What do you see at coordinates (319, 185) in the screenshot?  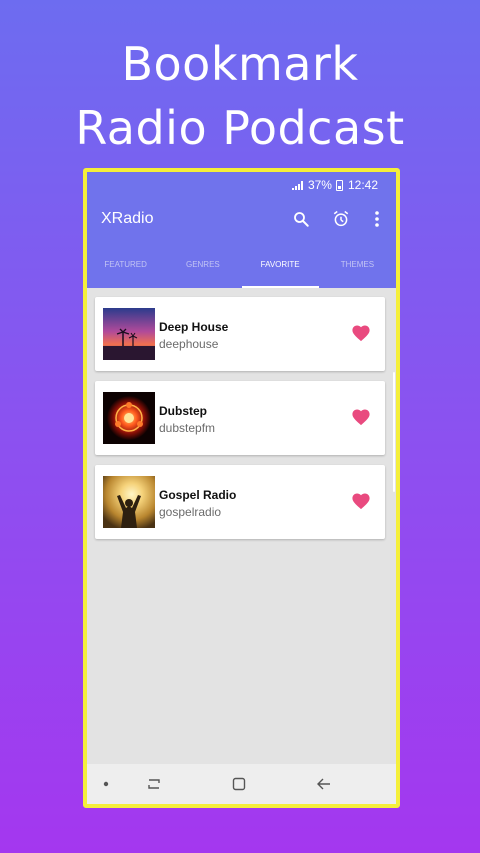 I see `battery-percent: 37%` at bounding box center [319, 185].